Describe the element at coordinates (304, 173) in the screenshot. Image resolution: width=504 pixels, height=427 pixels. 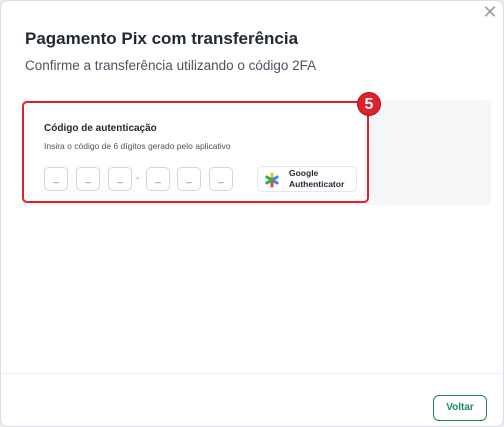
I see `google-authenticator-label-line1: Google` at that location.